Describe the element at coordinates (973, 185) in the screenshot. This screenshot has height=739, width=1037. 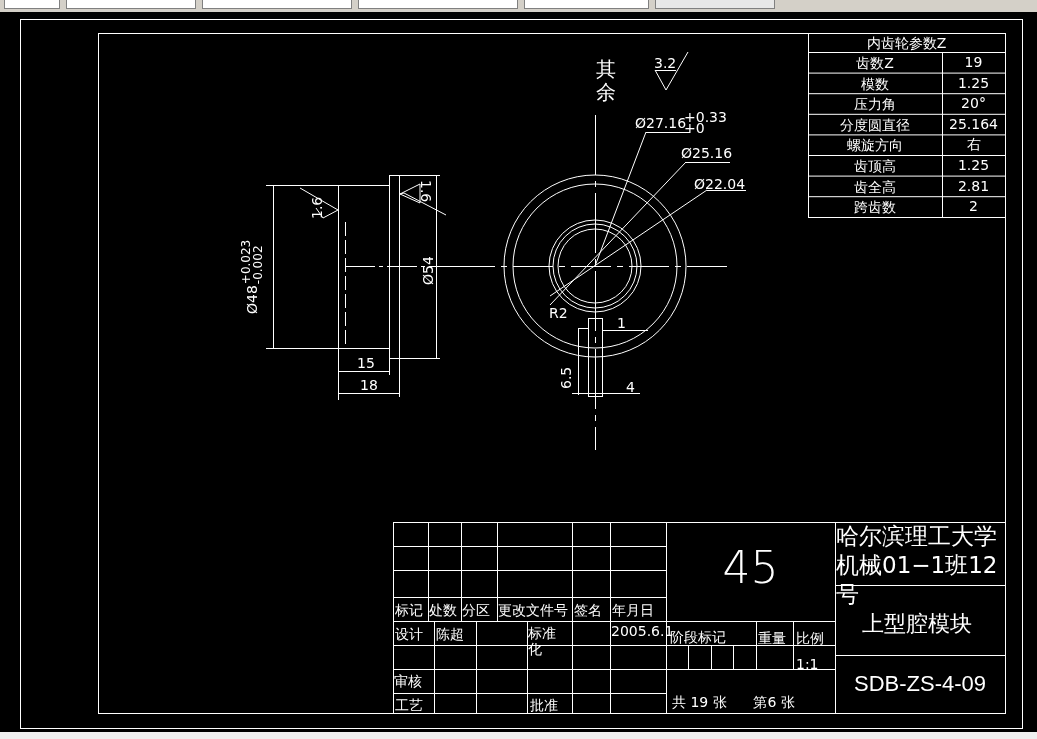
I see `table-cell-text: 2.81` at that location.